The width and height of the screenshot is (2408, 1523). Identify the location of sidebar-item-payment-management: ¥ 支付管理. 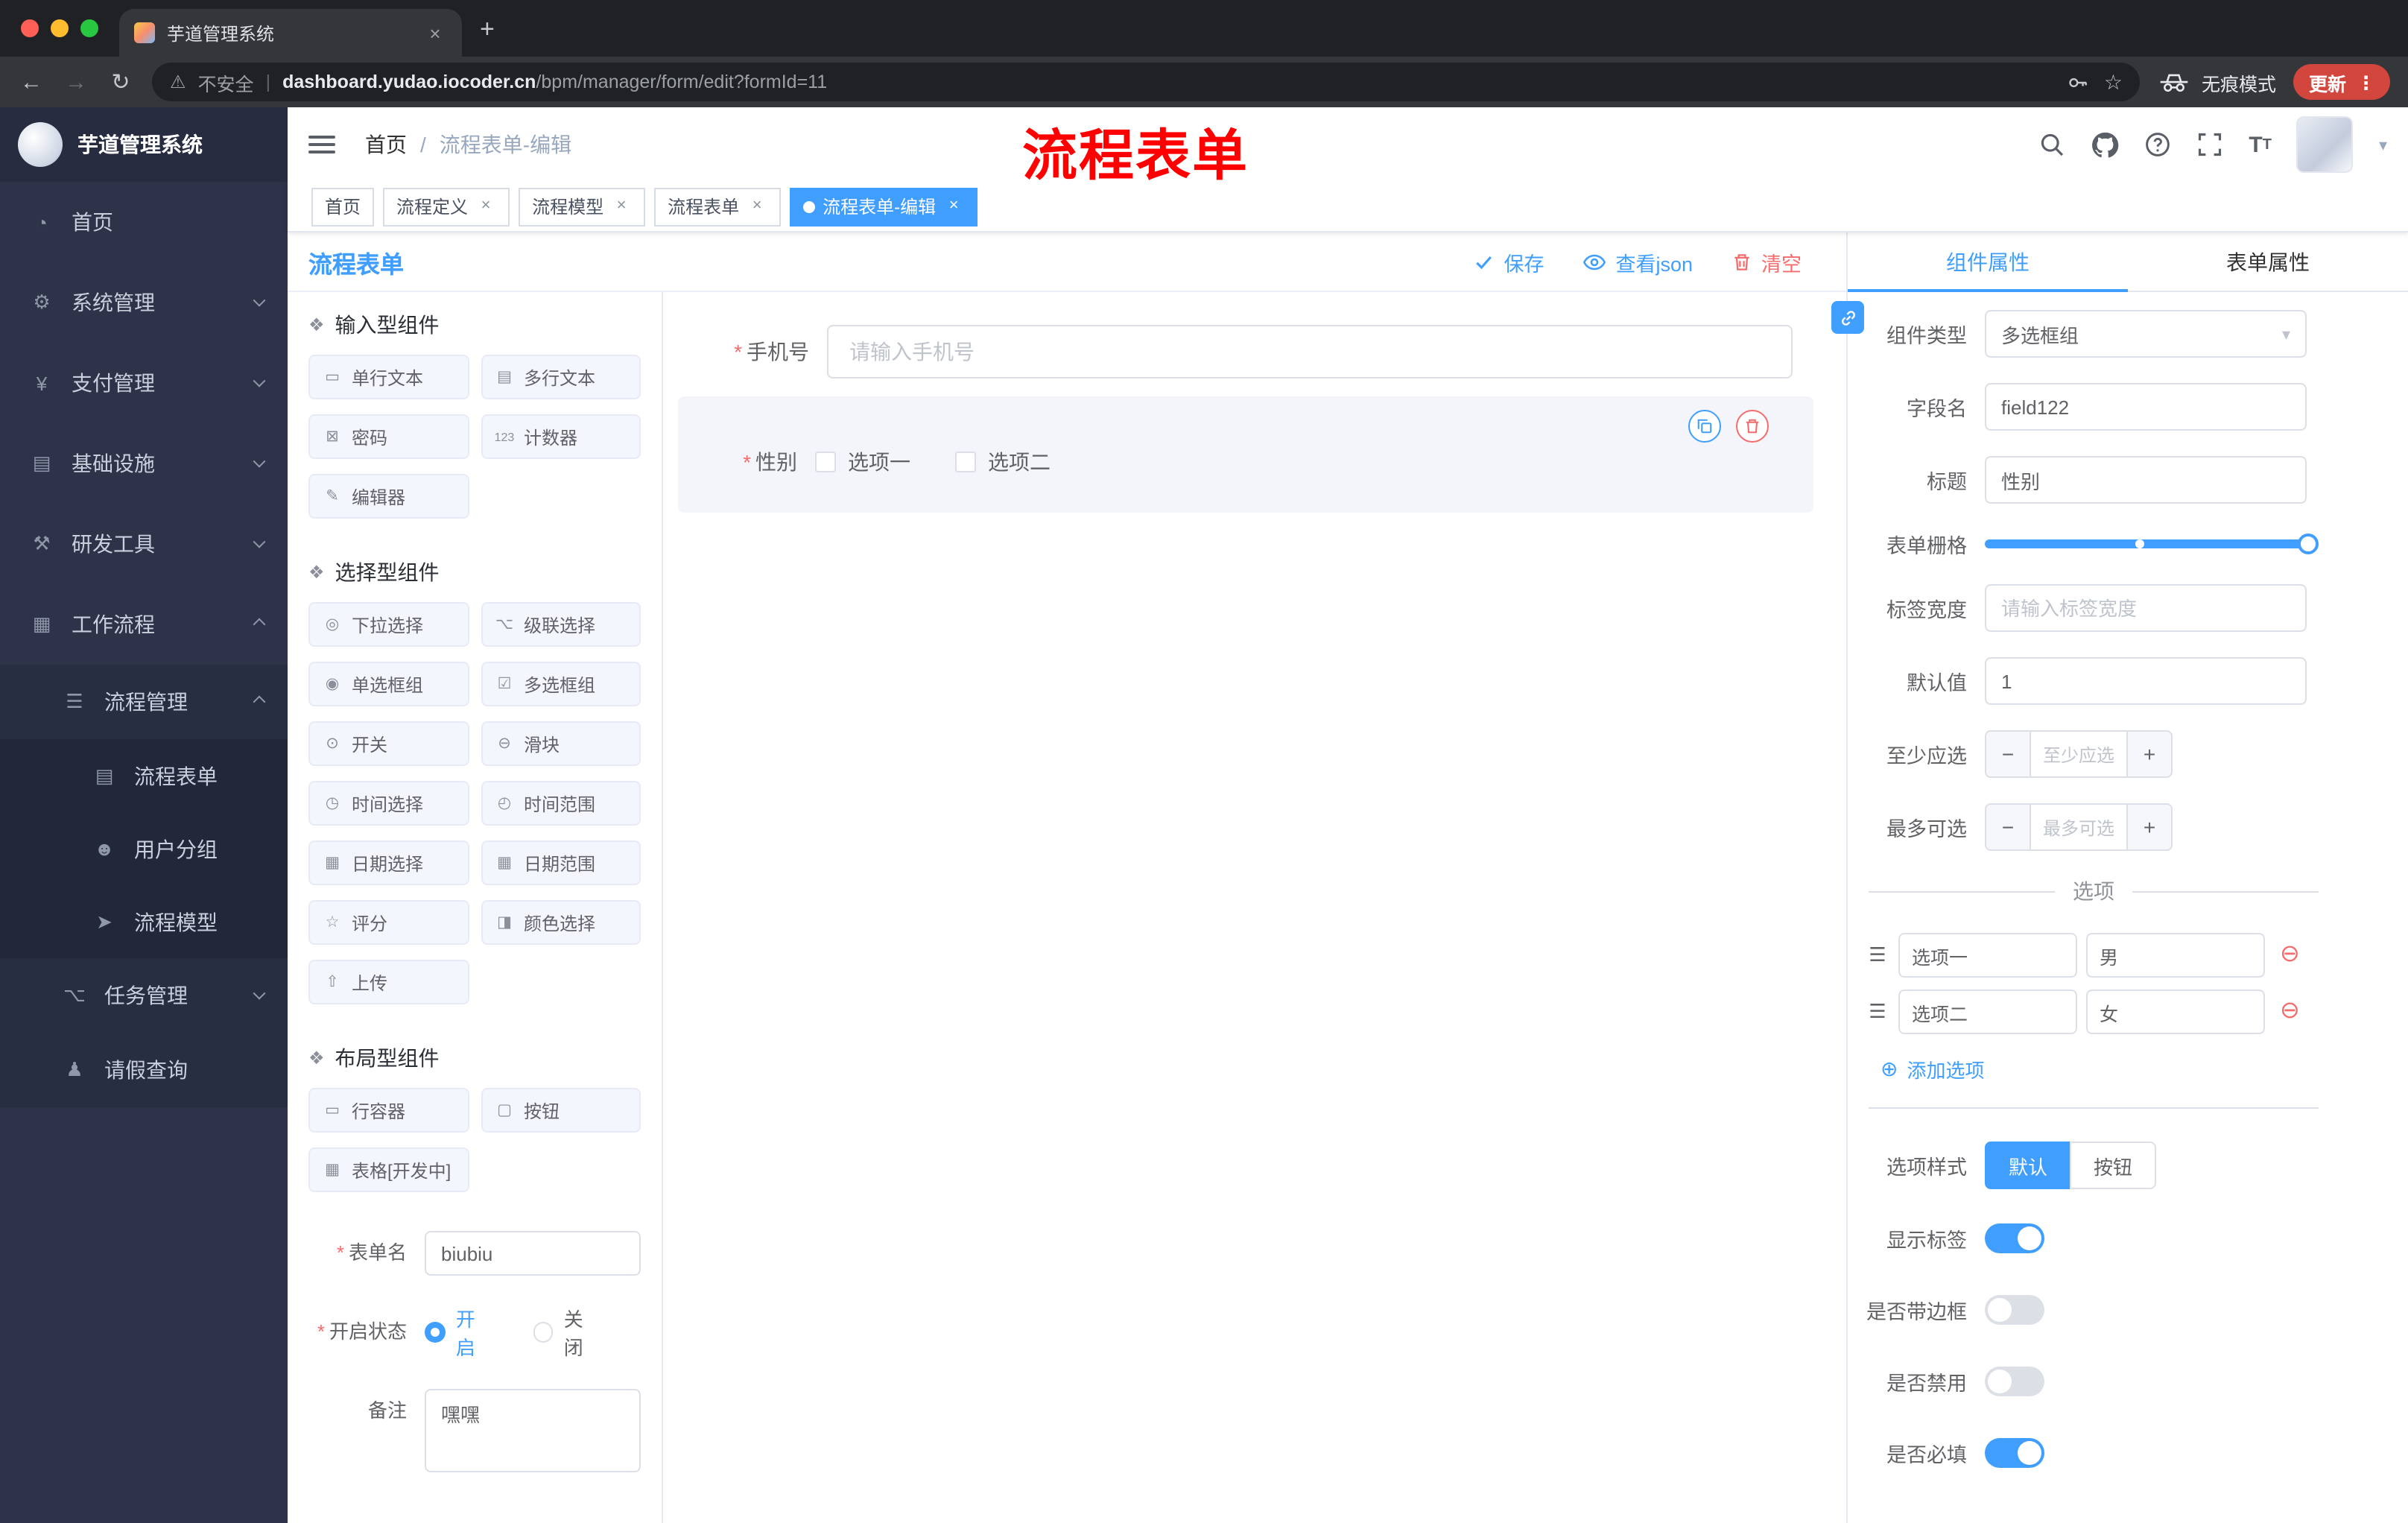
(144, 383).